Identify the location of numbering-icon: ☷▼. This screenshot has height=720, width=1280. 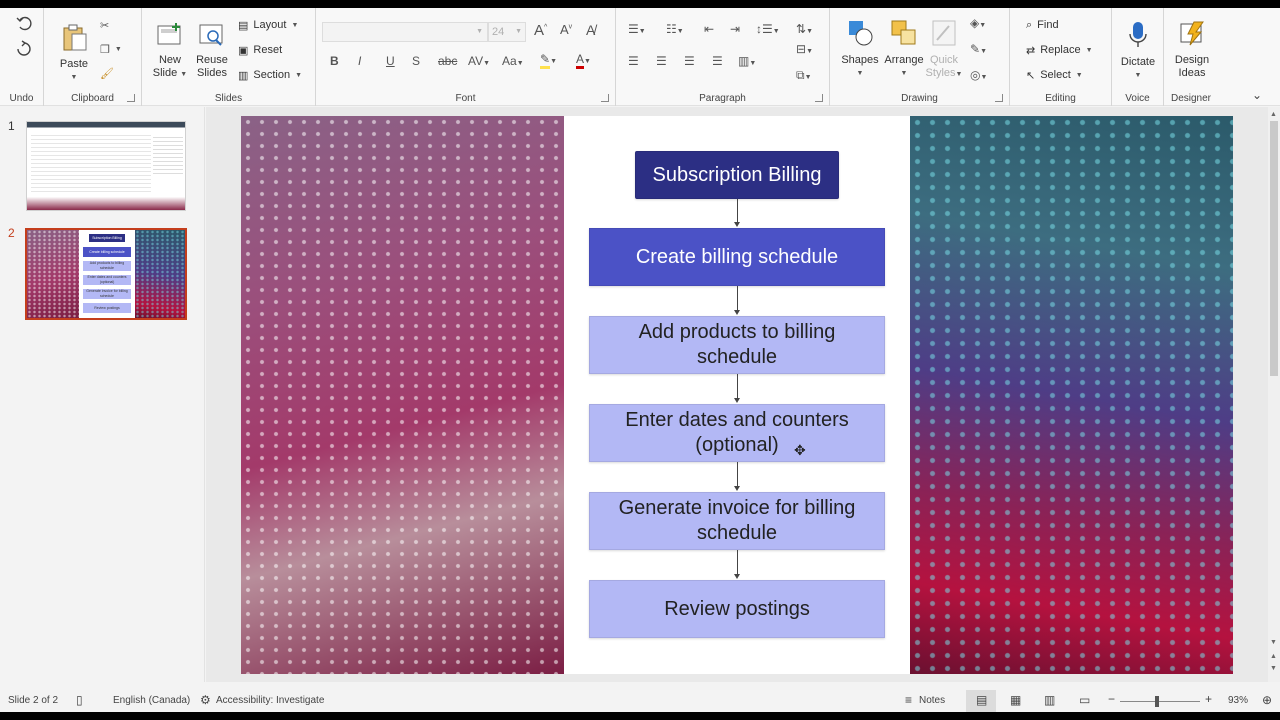
(675, 29).